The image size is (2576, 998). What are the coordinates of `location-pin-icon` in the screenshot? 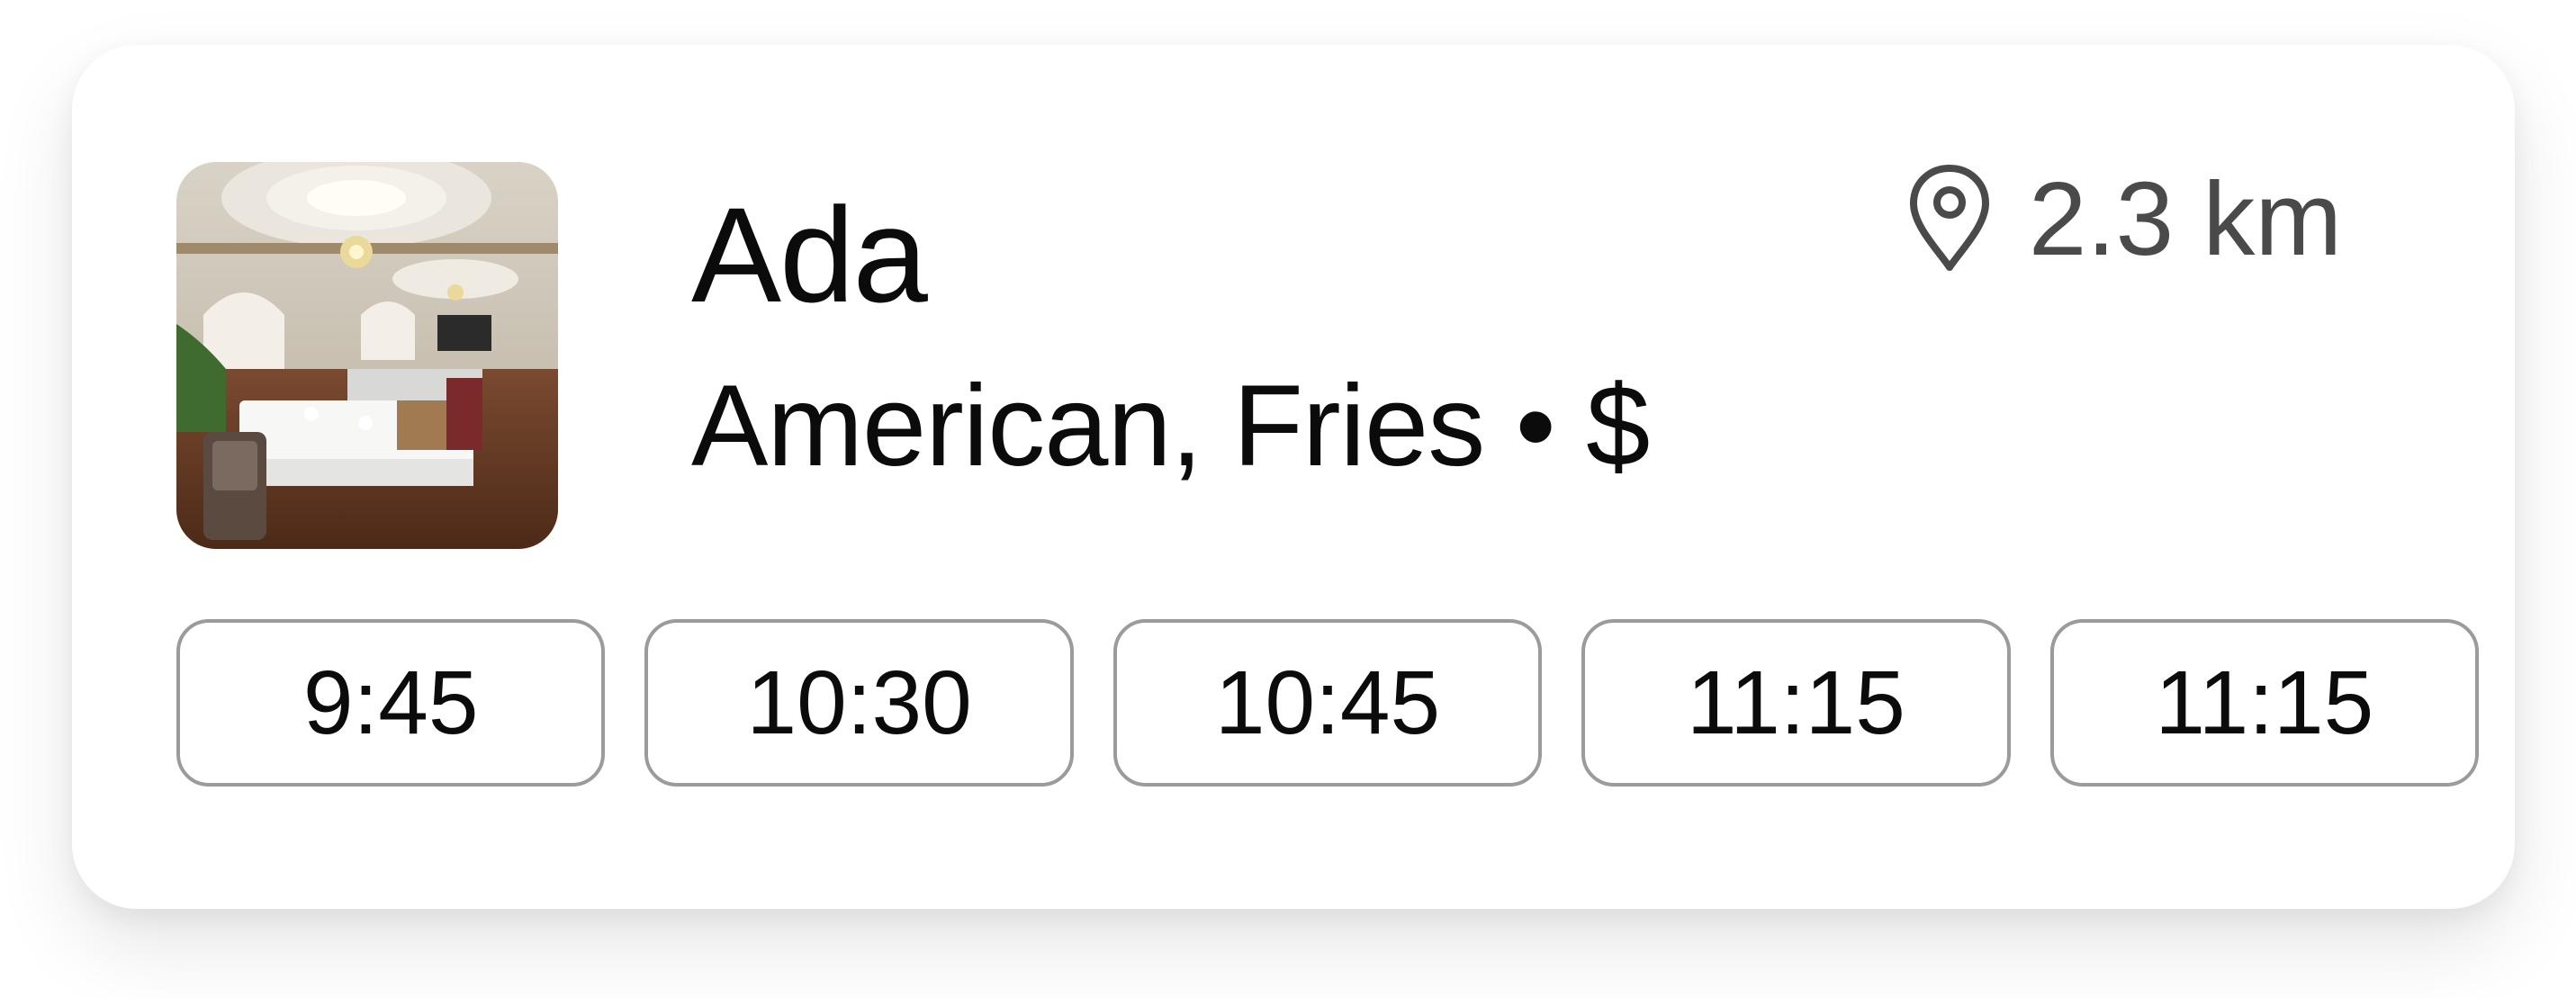 It's located at (1949, 218).